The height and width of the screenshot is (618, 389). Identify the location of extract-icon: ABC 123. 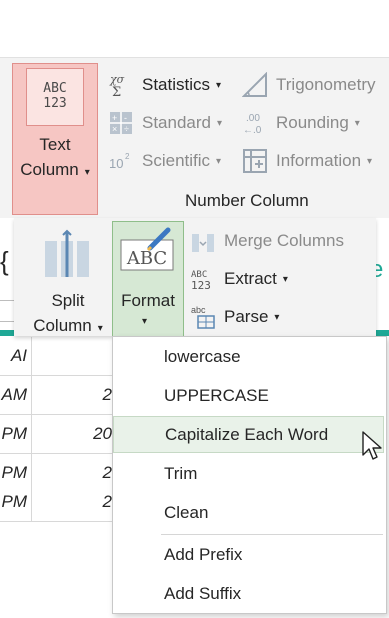
(203, 279).